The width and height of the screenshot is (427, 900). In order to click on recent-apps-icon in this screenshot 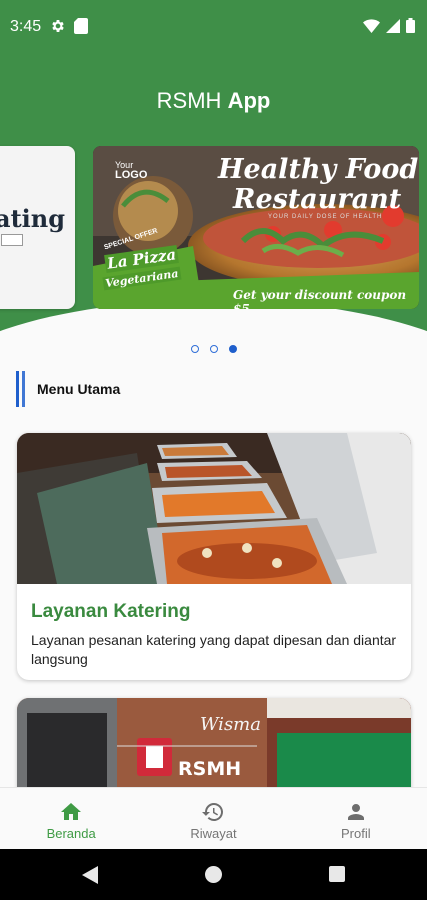, I will do `click(337, 874)`.